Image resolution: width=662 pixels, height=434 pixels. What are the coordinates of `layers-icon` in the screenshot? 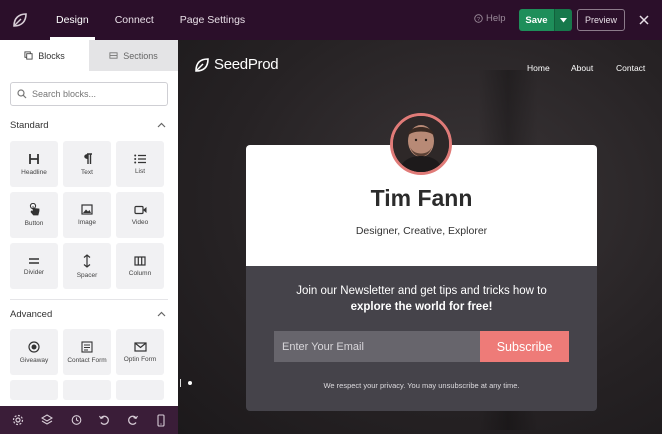 It's located at (46, 420).